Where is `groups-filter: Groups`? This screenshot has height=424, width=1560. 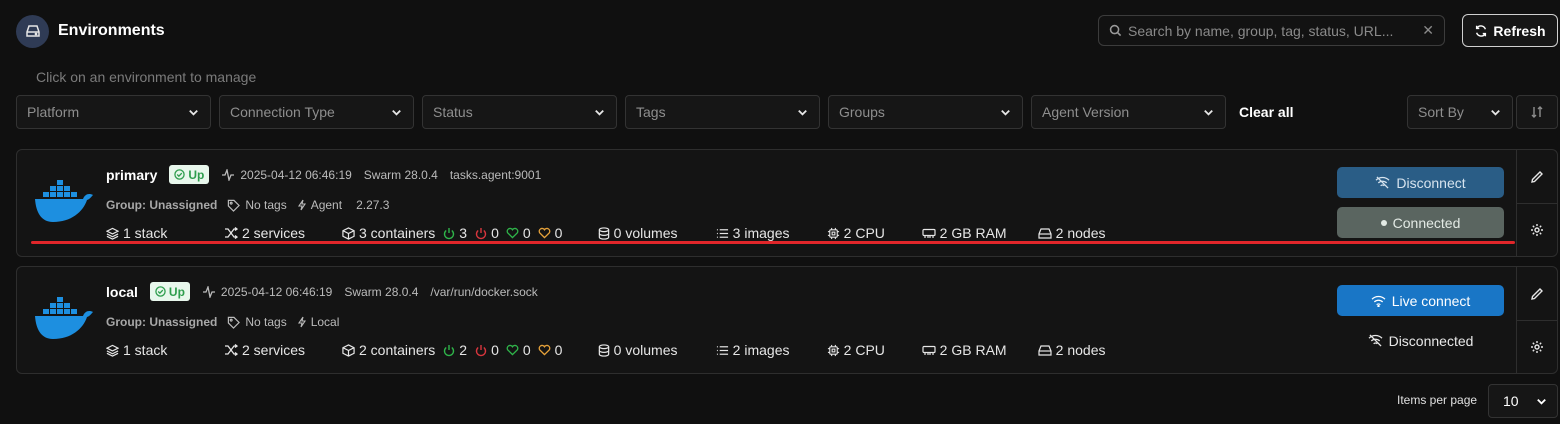
groups-filter: Groups is located at coordinates (925, 112).